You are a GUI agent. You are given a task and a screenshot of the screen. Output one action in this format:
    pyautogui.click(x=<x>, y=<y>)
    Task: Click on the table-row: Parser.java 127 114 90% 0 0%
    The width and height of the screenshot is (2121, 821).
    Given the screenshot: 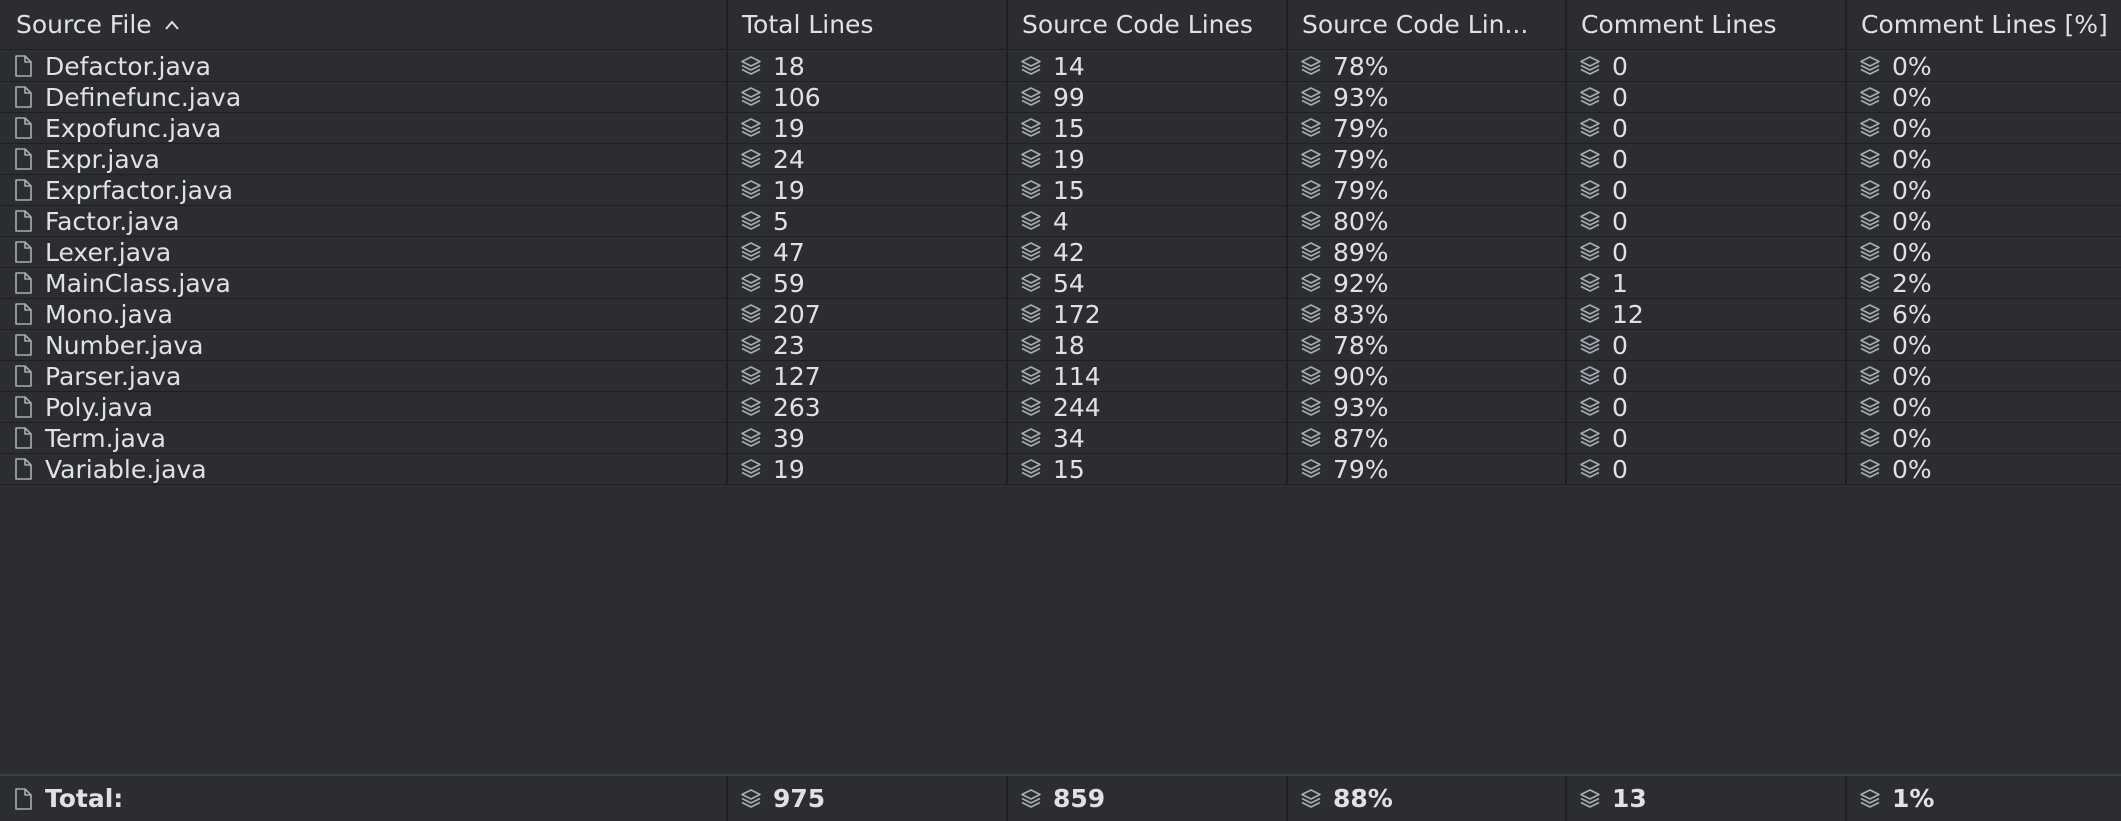 What is the action you would take?
    pyautogui.click(x=1060, y=376)
    